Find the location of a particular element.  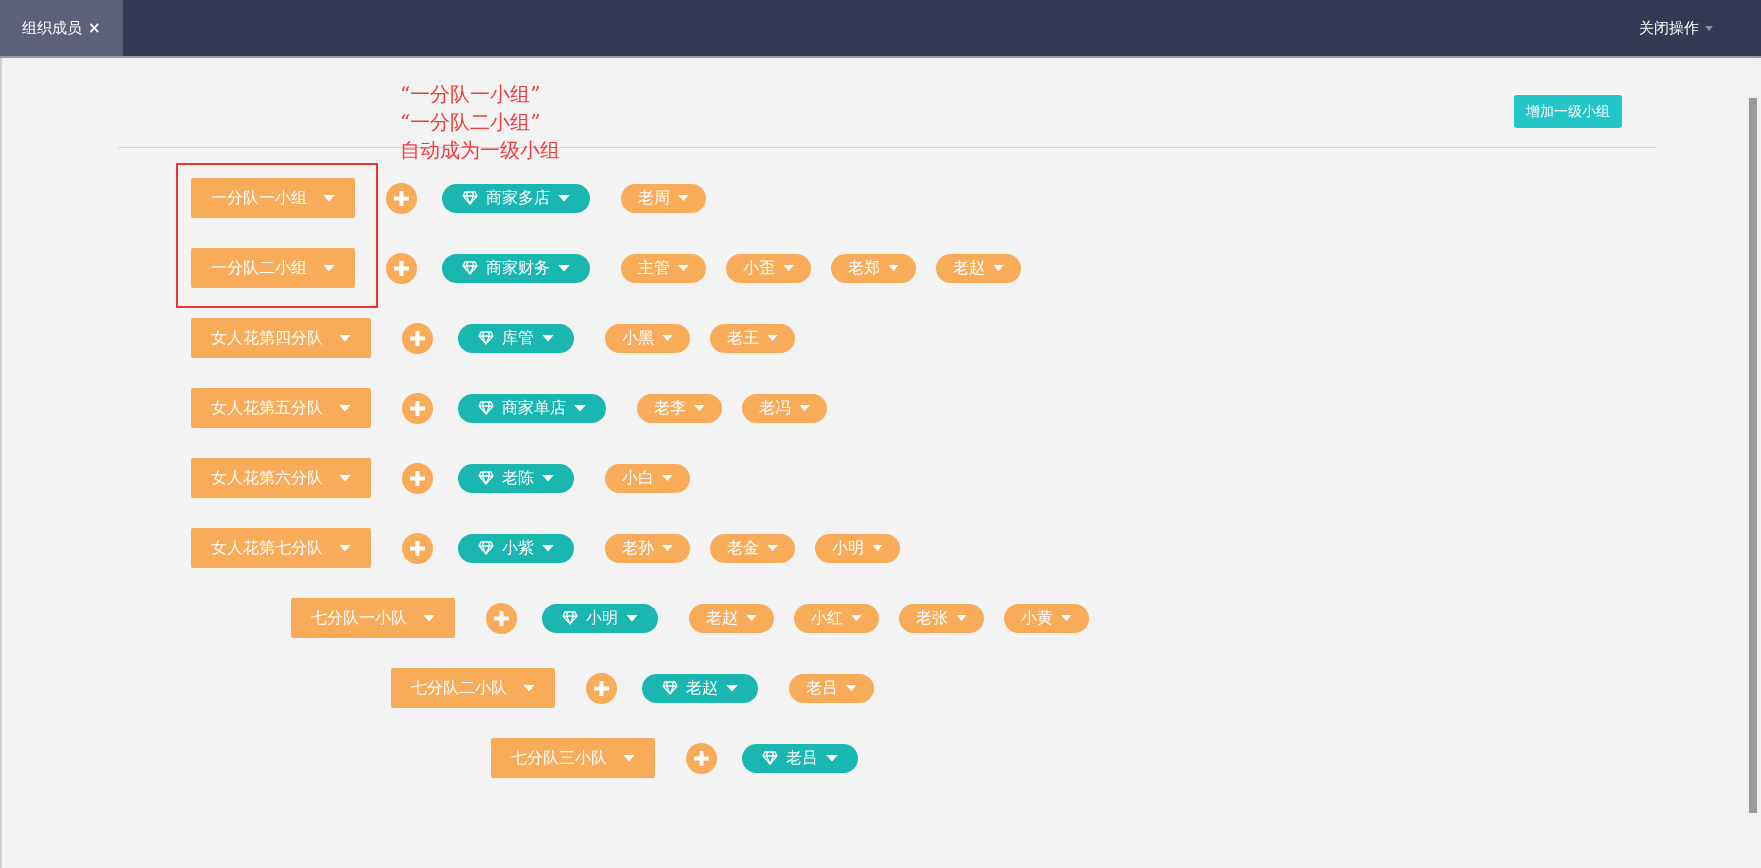

member-tag: 小红 is located at coordinates (836, 618).